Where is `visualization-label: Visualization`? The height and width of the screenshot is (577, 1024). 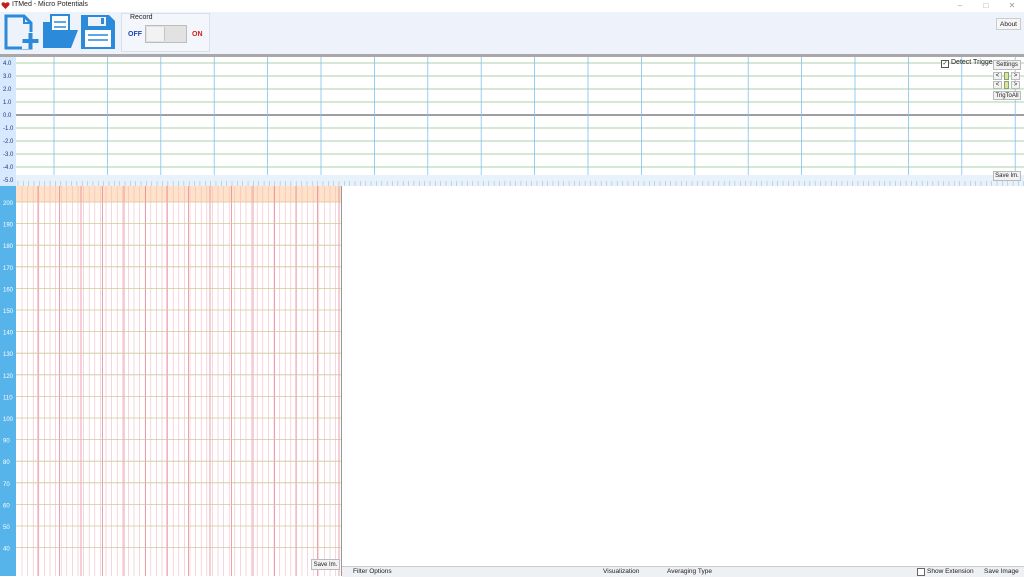 visualization-label: Visualization is located at coordinates (621, 571).